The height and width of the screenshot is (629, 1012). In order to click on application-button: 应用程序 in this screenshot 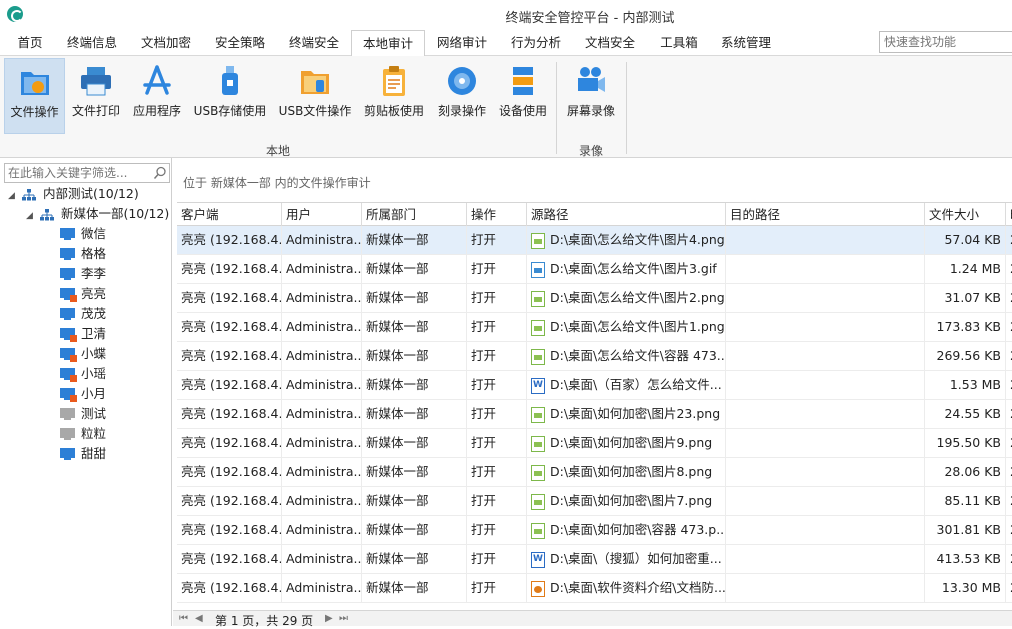, I will do `click(157, 96)`.